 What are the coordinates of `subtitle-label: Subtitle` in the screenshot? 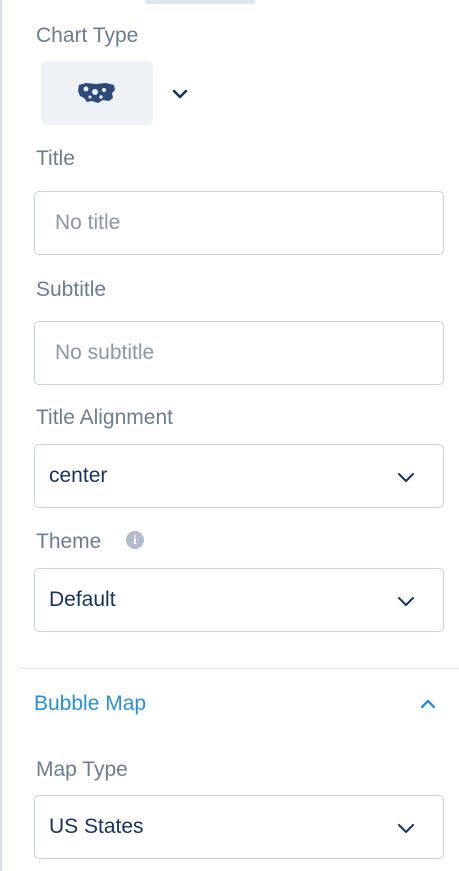 It's located at (71, 289).